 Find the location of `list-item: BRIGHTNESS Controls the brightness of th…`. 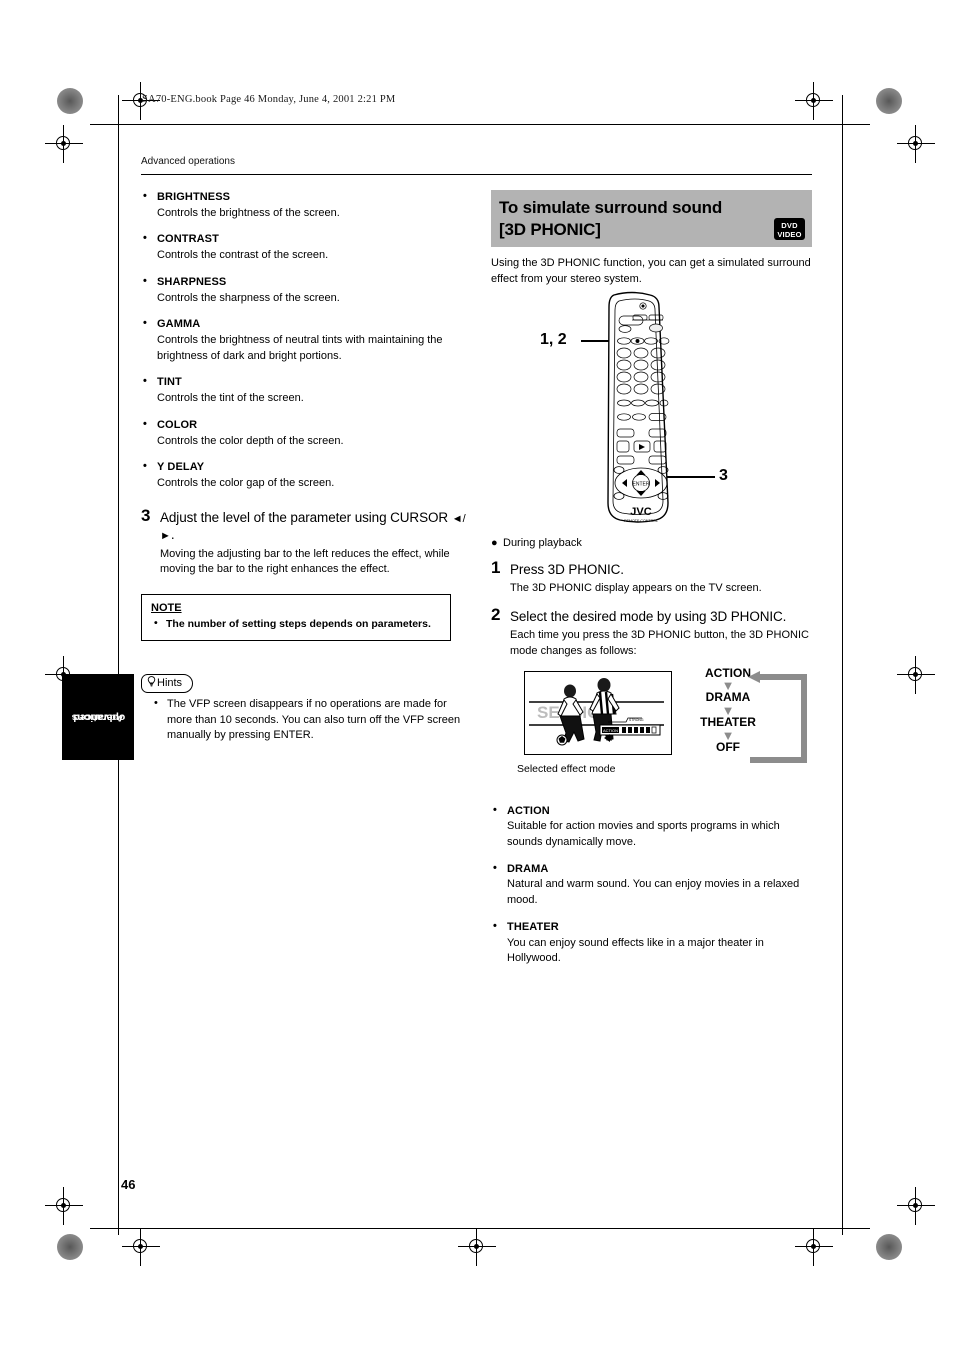

list-item: BRIGHTNESS Controls the brightness of th… is located at coordinates (306, 205).